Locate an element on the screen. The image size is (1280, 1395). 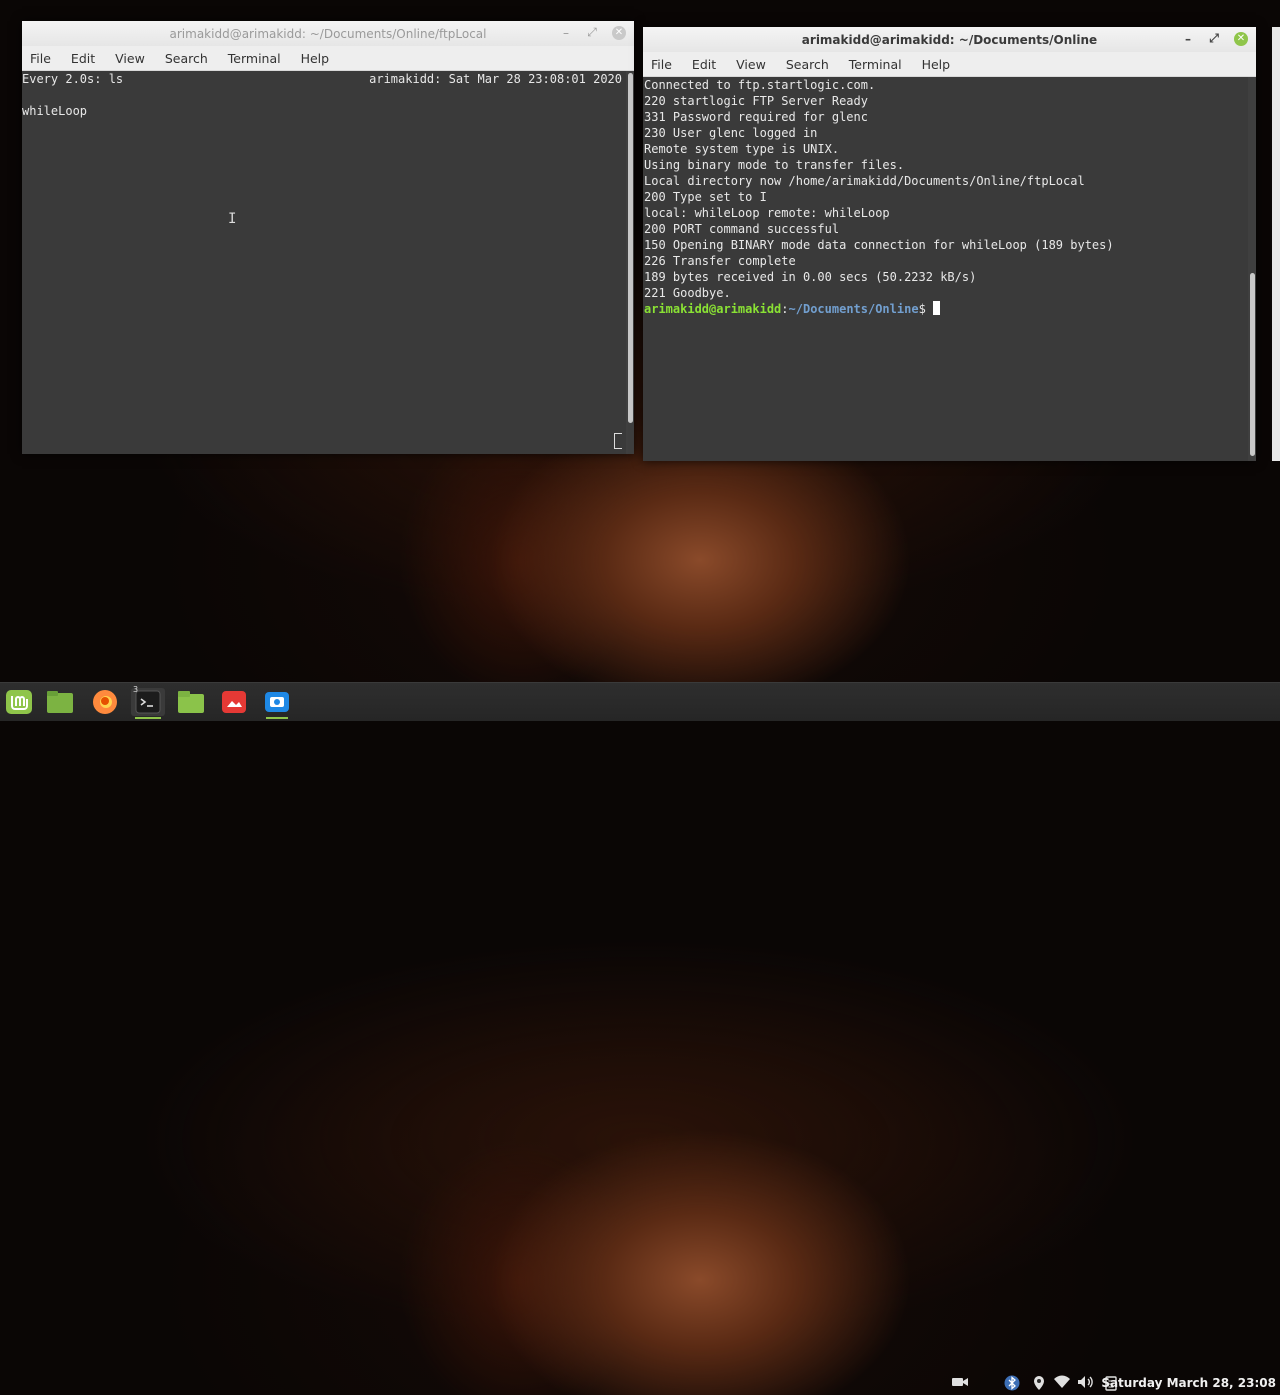
terminal-line: 220 startlogic FTP Server Ready is located at coordinates (756, 101).